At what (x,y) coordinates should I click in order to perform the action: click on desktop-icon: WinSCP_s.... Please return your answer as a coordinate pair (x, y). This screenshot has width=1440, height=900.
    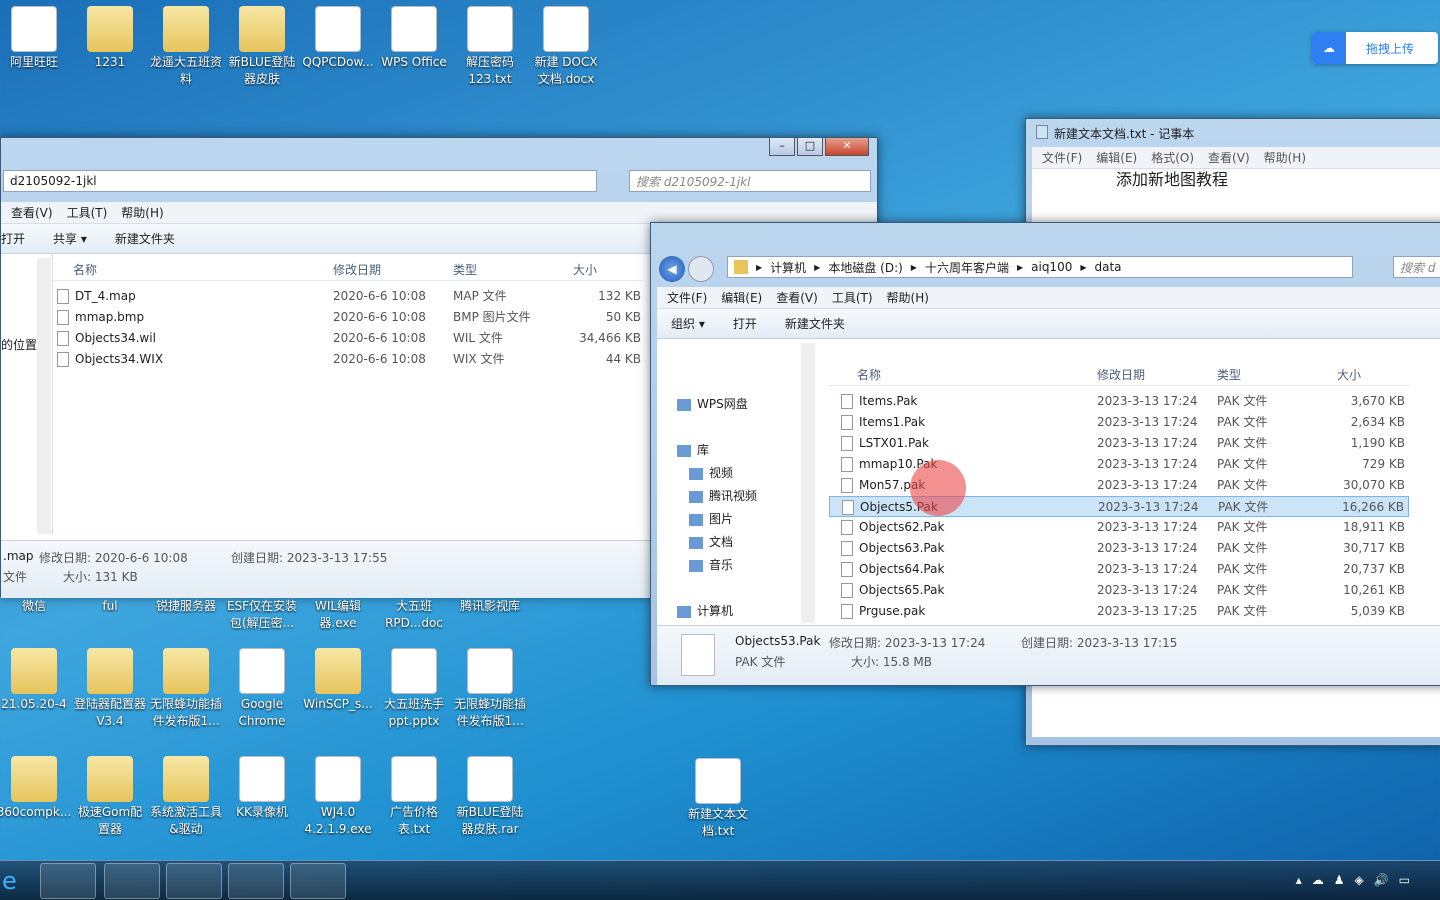
    Looking at the image, I should click on (338, 677).